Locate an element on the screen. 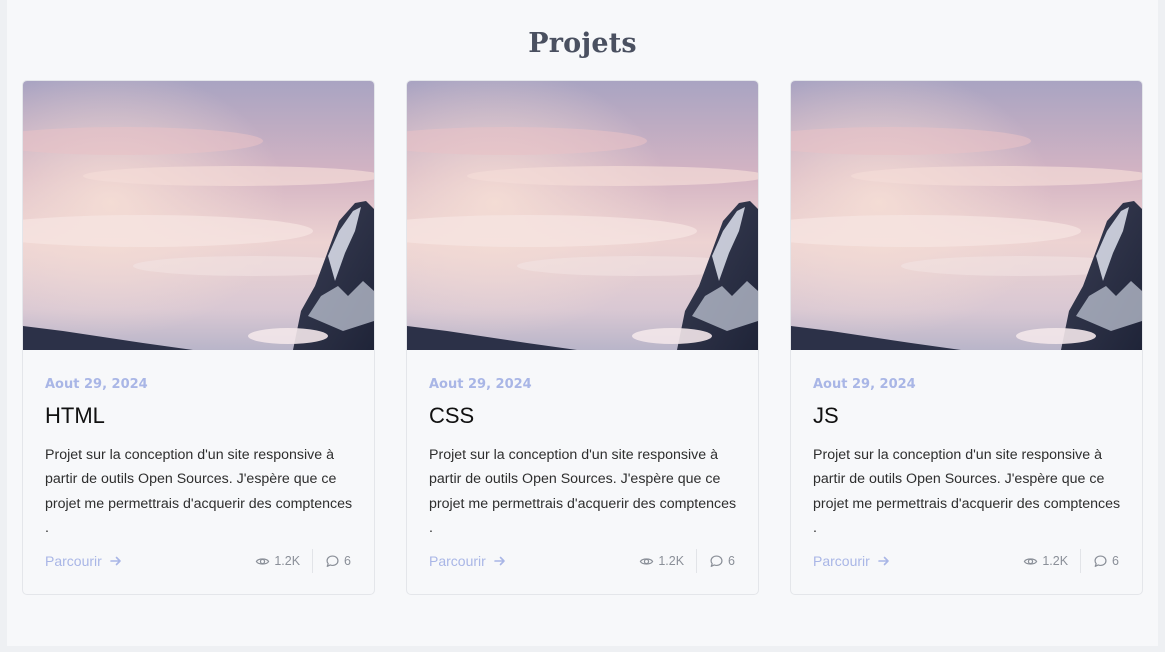  section-title: Projets is located at coordinates (582, 43).